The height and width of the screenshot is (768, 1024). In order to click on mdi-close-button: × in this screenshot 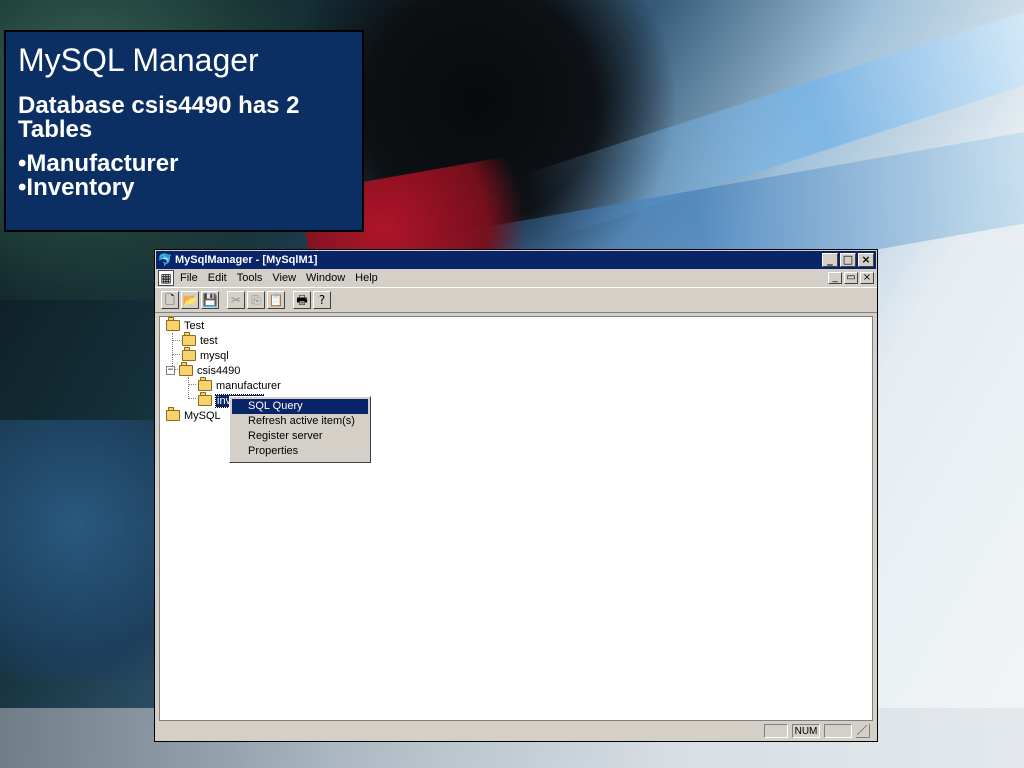, I will do `click(867, 278)`.